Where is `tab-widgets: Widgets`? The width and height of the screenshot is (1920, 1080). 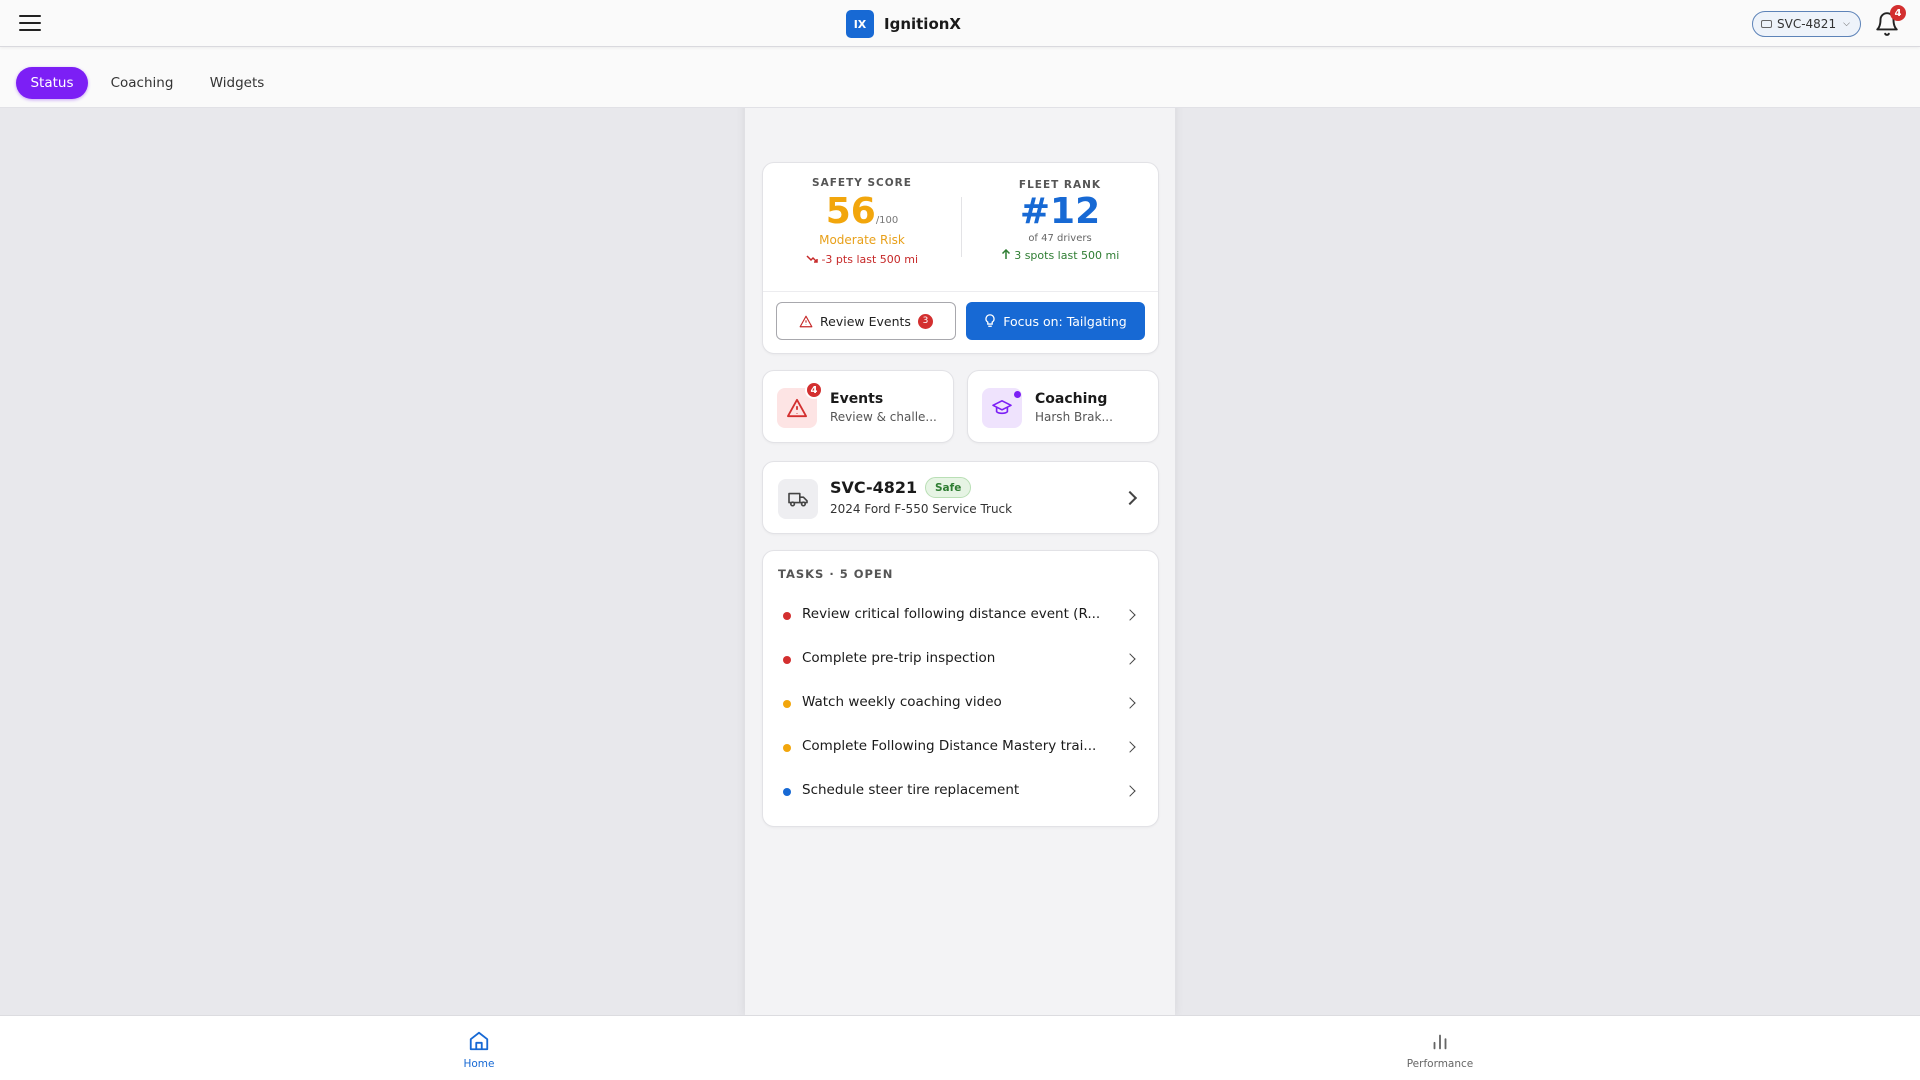
tab-widgets: Widgets is located at coordinates (237, 83).